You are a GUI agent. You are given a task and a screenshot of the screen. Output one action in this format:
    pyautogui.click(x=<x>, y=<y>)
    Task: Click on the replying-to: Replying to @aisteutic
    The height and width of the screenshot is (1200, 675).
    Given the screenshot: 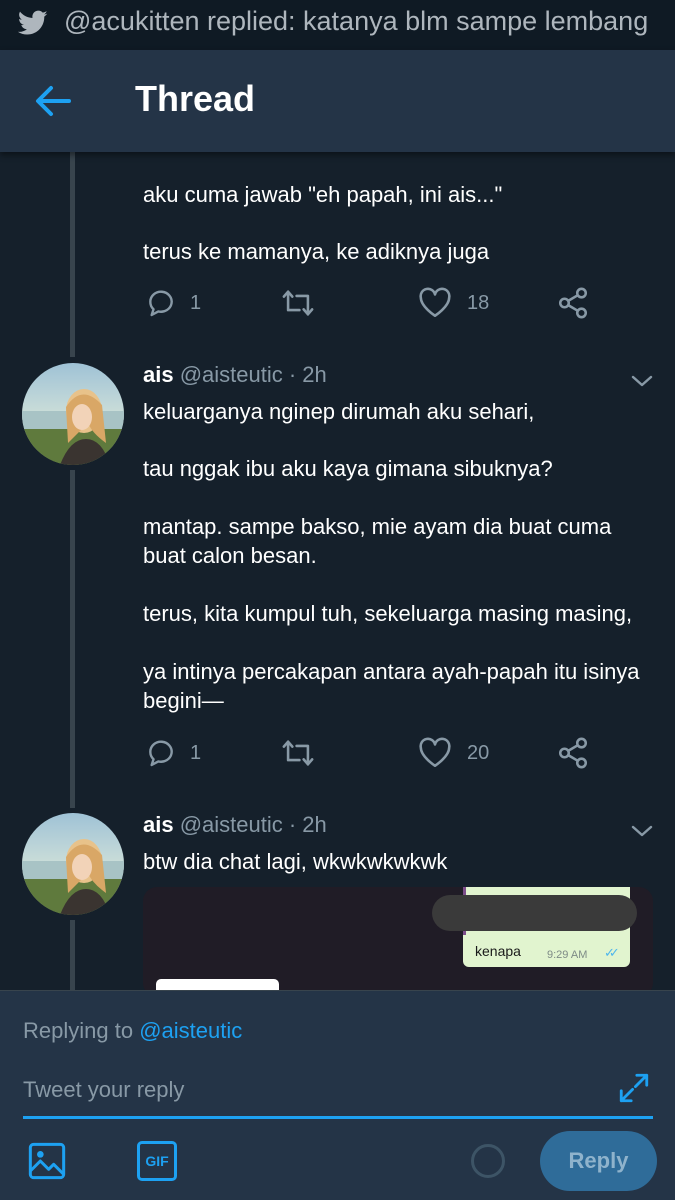 What is the action you would take?
    pyautogui.click(x=132, y=1031)
    